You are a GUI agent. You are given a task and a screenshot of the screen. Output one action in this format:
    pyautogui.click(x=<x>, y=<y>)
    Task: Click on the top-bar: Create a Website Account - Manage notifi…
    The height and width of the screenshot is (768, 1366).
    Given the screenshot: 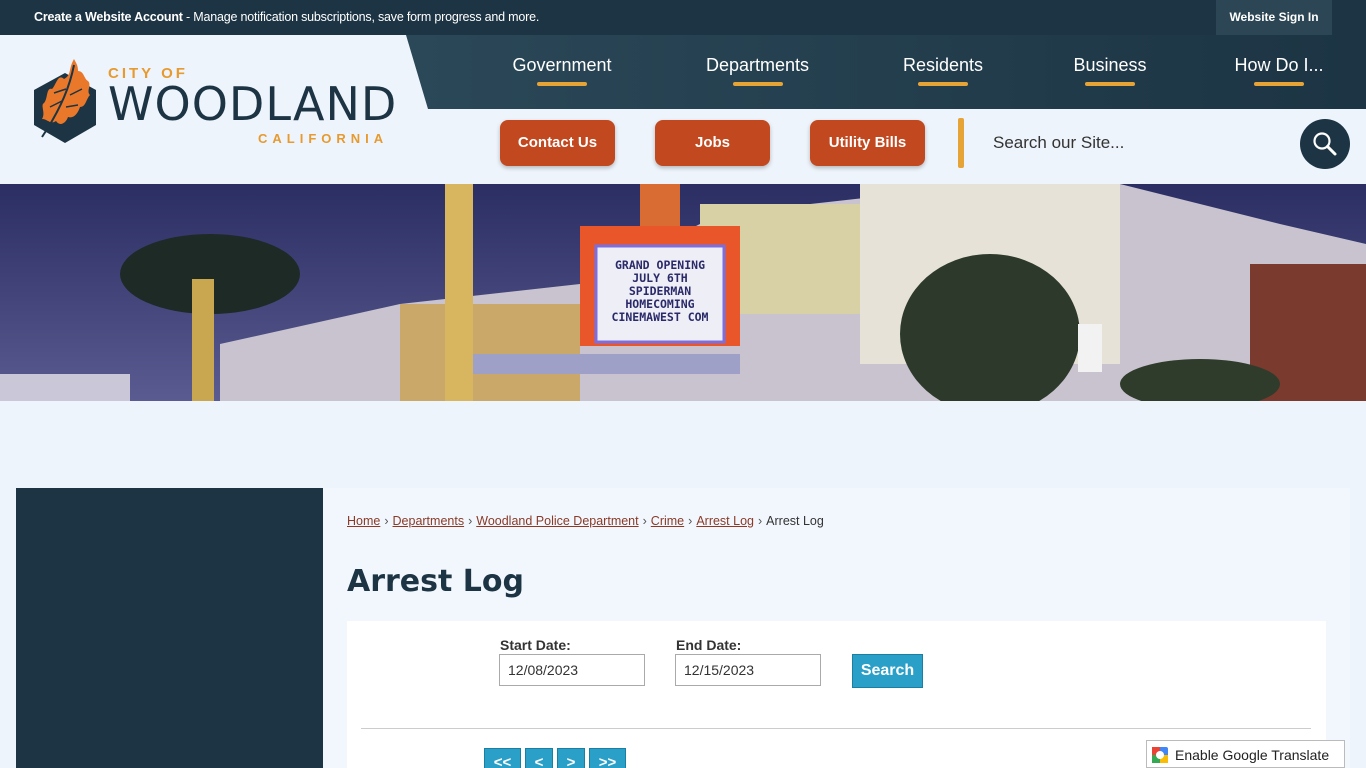 What is the action you would take?
    pyautogui.click(x=683, y=17)
    